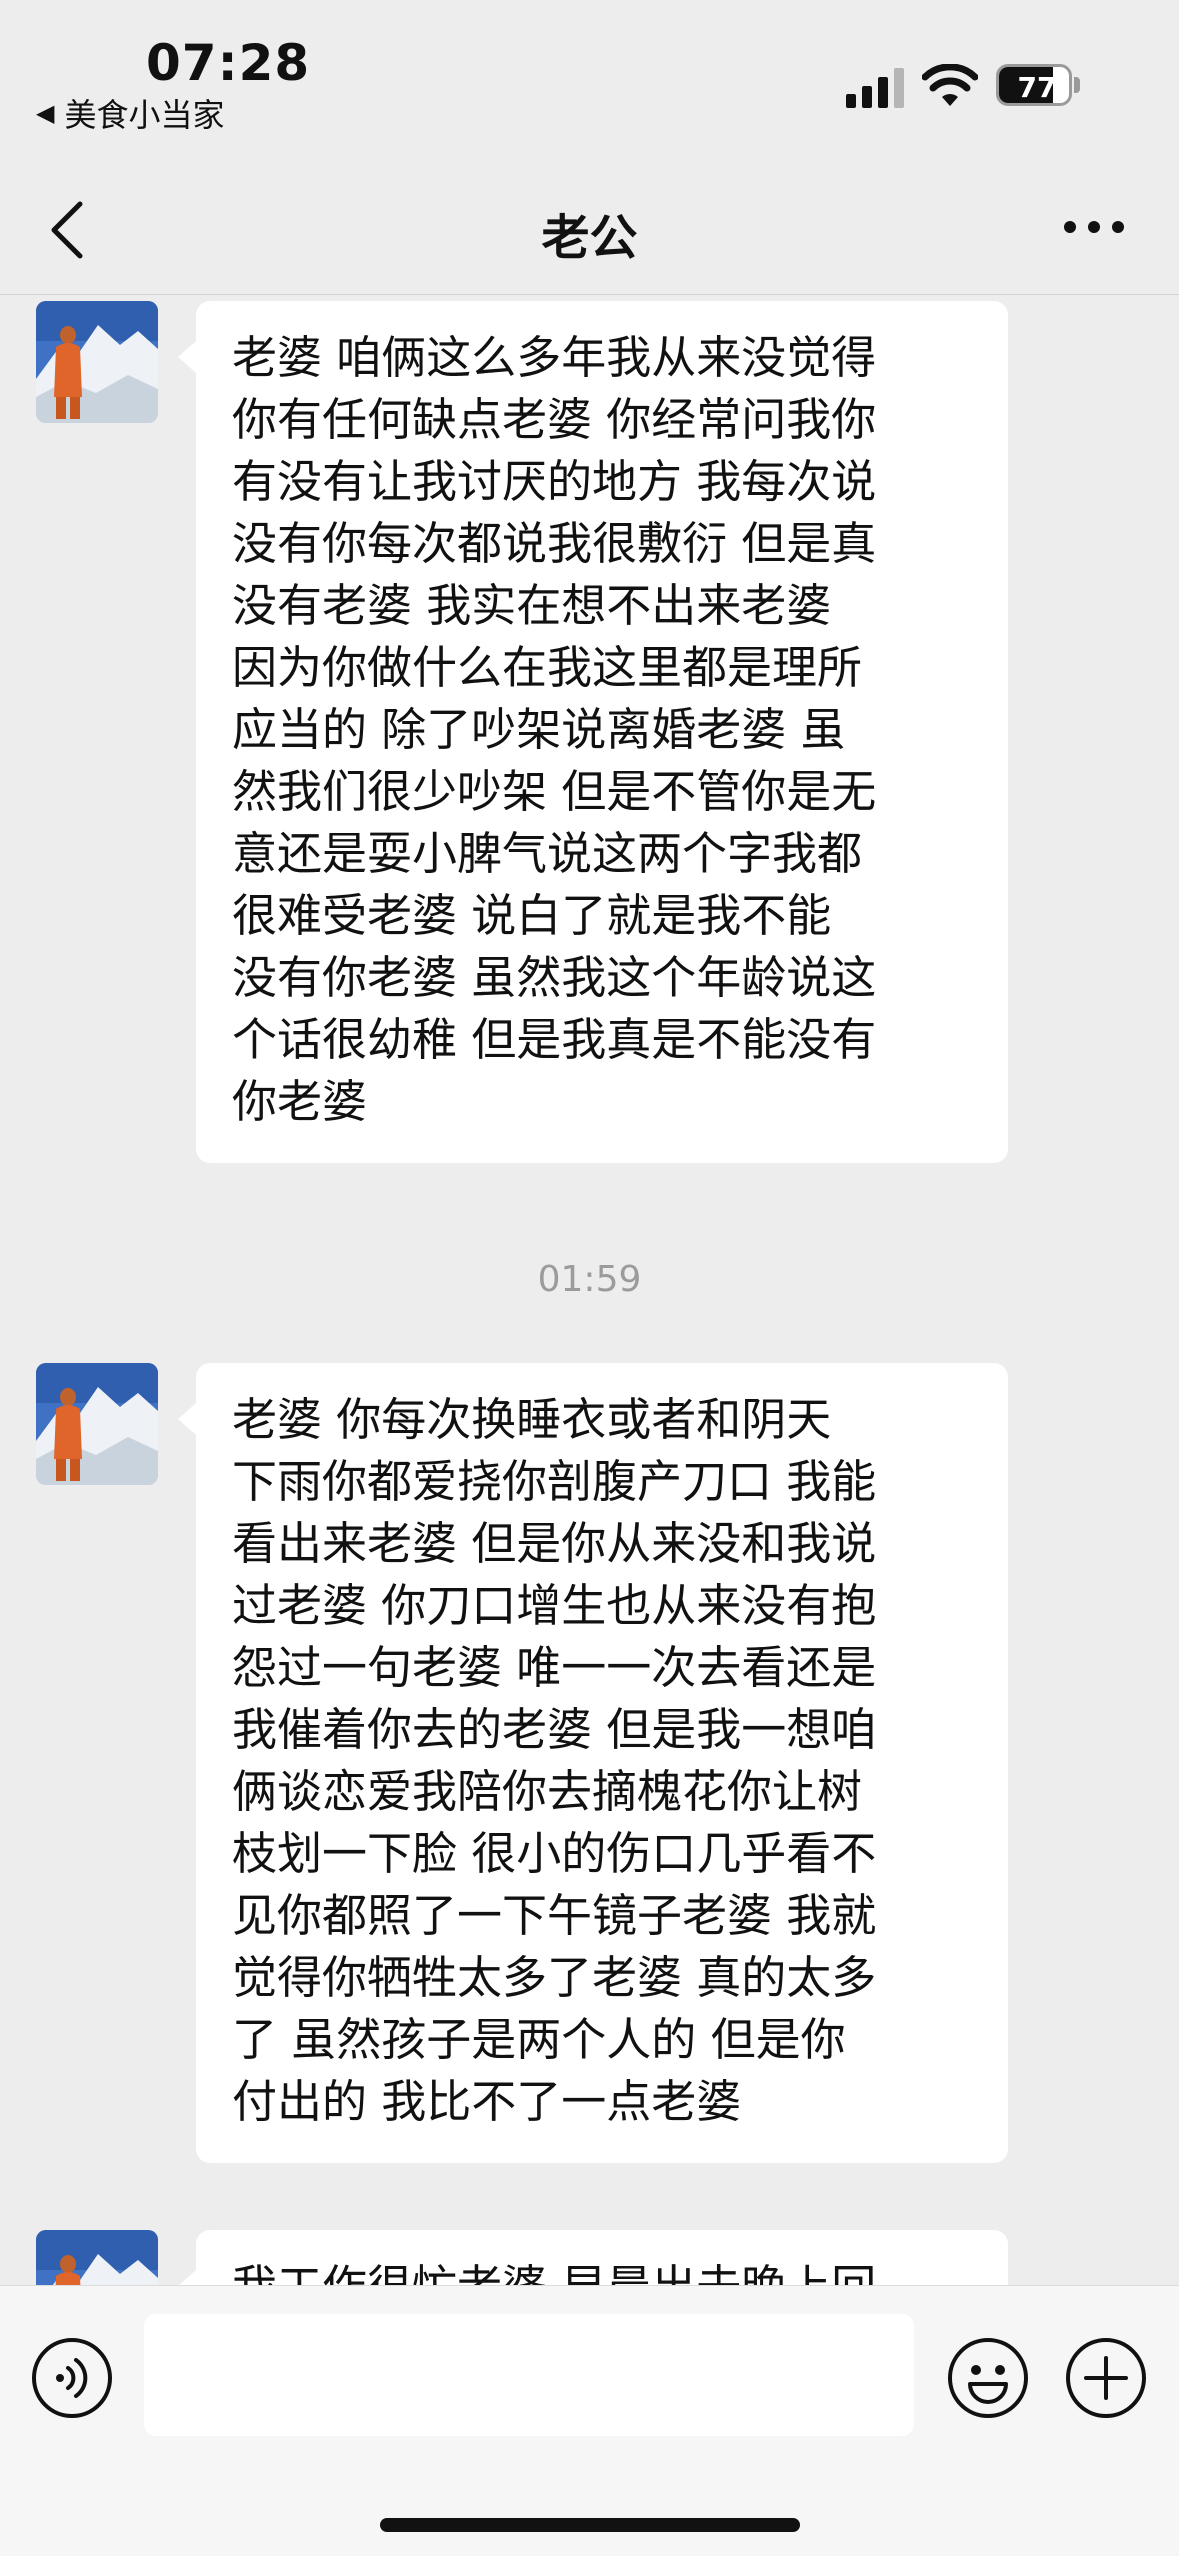 This screenshot has height=2556, width=1179. Describe the element at coordinates (72, 2378) in the screenshot. I see `voice-icon` at that location.